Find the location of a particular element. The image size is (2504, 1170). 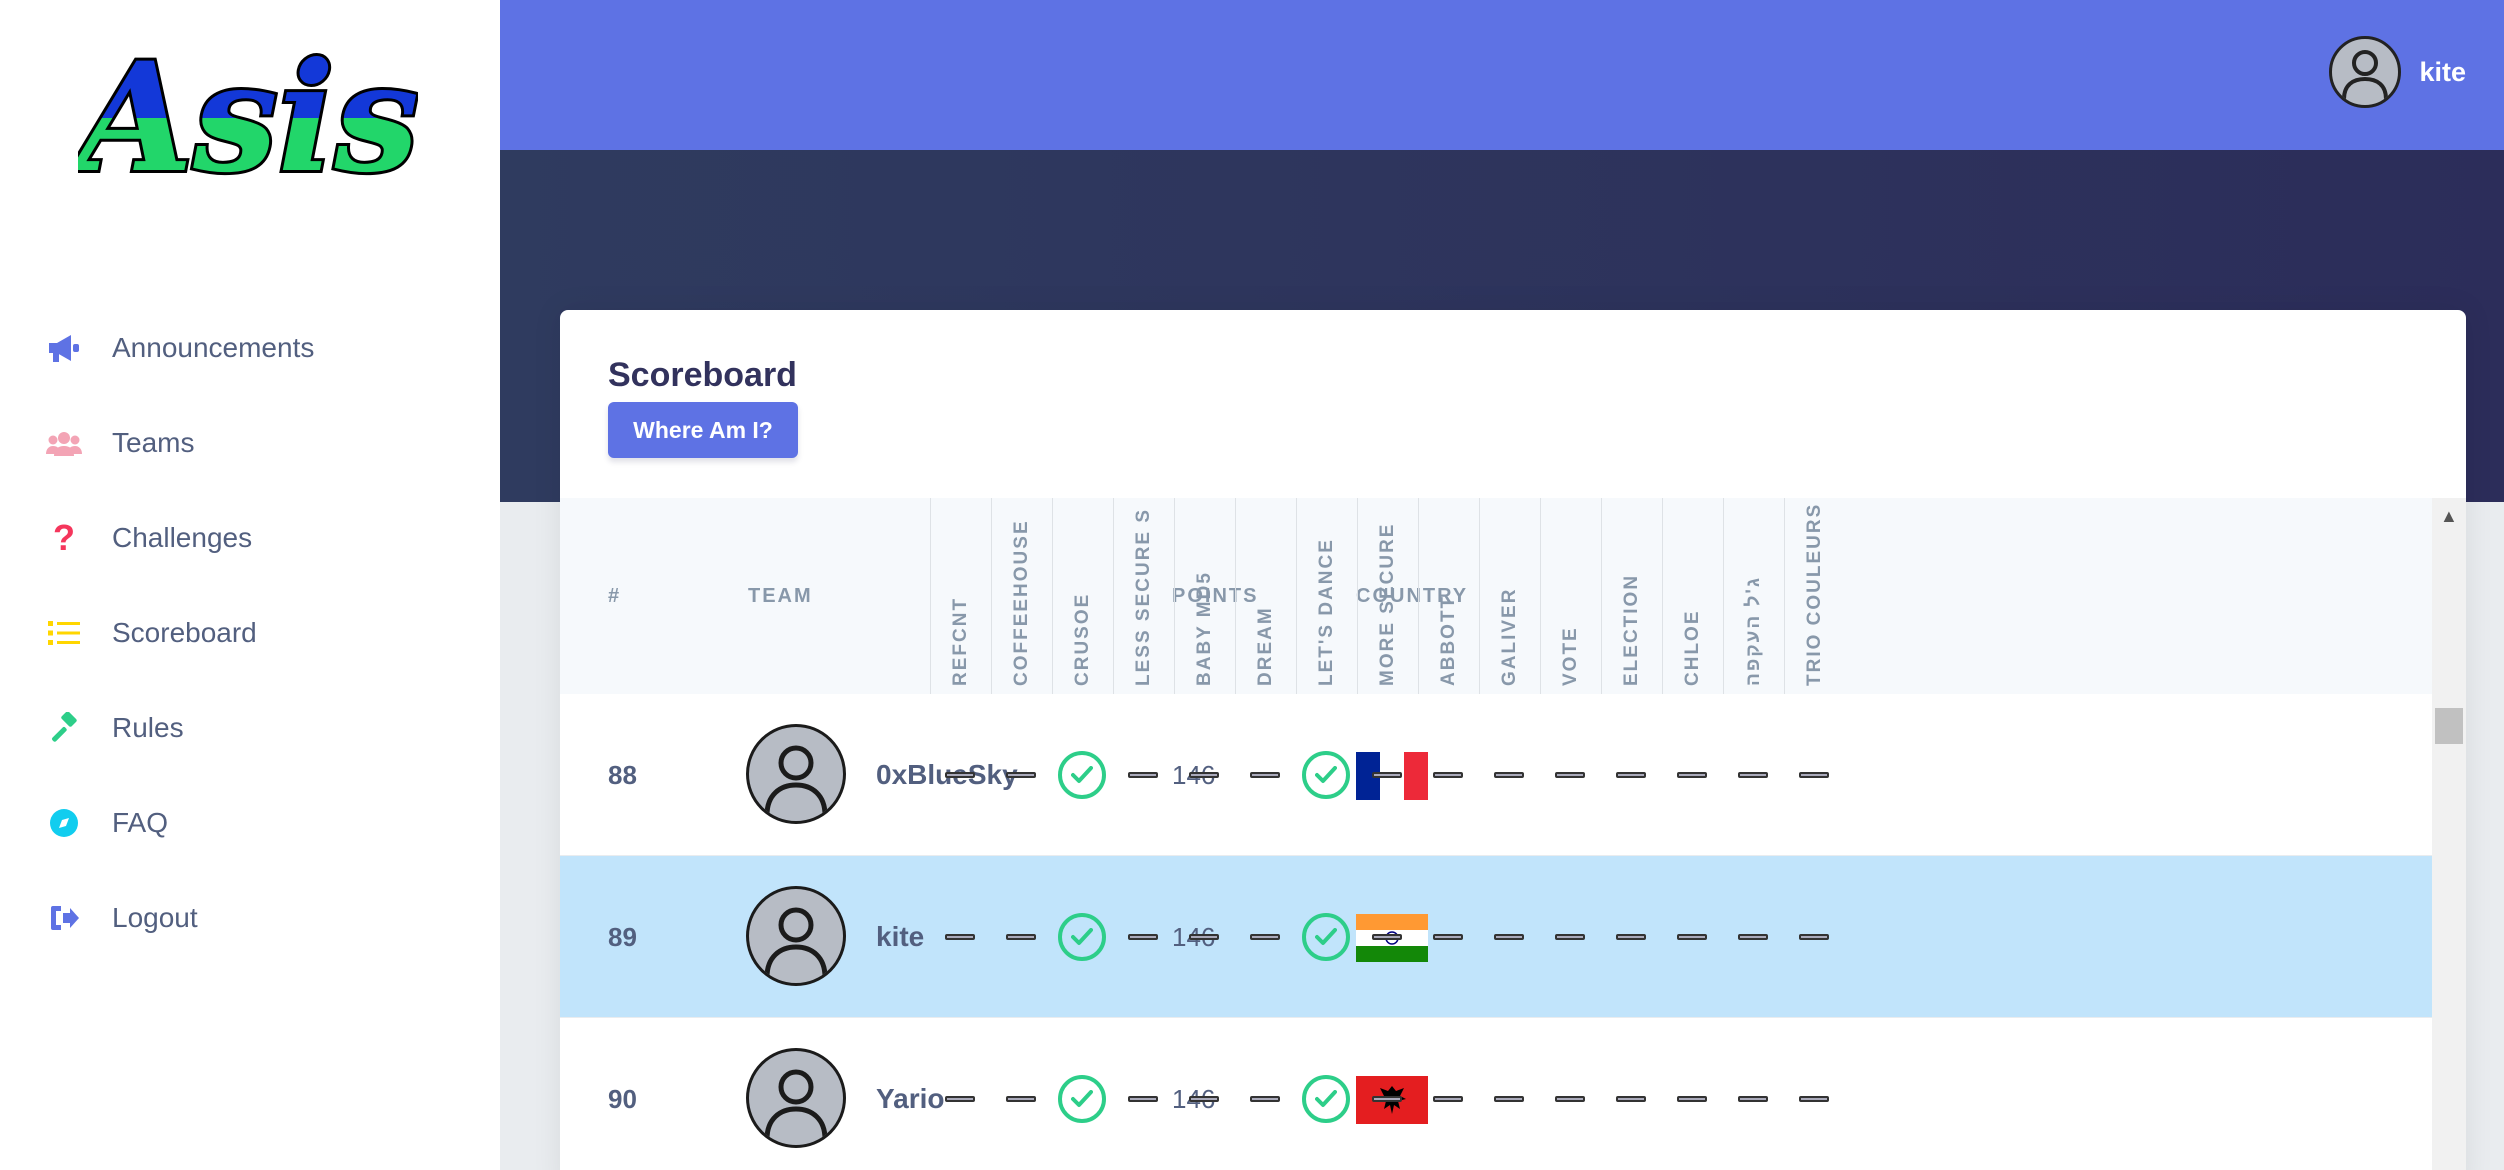

challenge-column-header: ABBOTT is located at coordinates (1448, 596).